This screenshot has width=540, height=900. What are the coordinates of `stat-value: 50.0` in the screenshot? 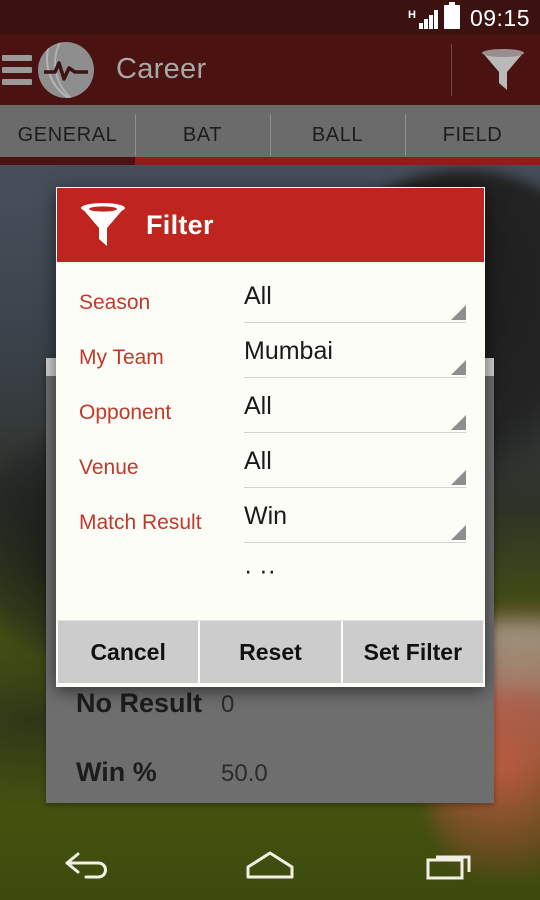 It's located at (244, 773).